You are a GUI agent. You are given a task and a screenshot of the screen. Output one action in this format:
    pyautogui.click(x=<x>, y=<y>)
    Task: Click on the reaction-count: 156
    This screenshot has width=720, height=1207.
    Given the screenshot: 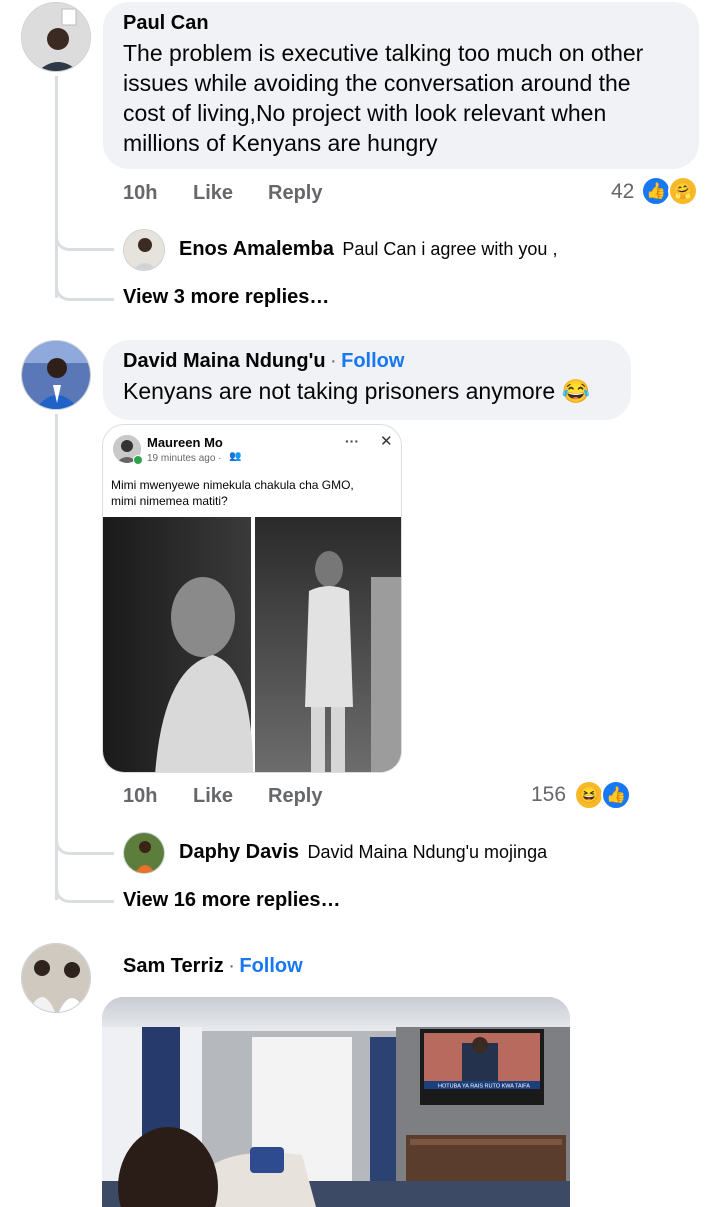 What is the action you would take?
    pyautogui.click(x=548, y=795)
    